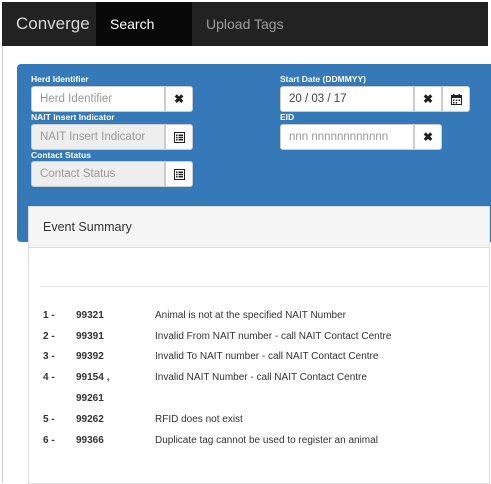  What do you see at coordinates (347, 137) in the screenshot?
I see `eid-input: nnn nnnnnnnnnnnn` at bounding box center [347, 137].